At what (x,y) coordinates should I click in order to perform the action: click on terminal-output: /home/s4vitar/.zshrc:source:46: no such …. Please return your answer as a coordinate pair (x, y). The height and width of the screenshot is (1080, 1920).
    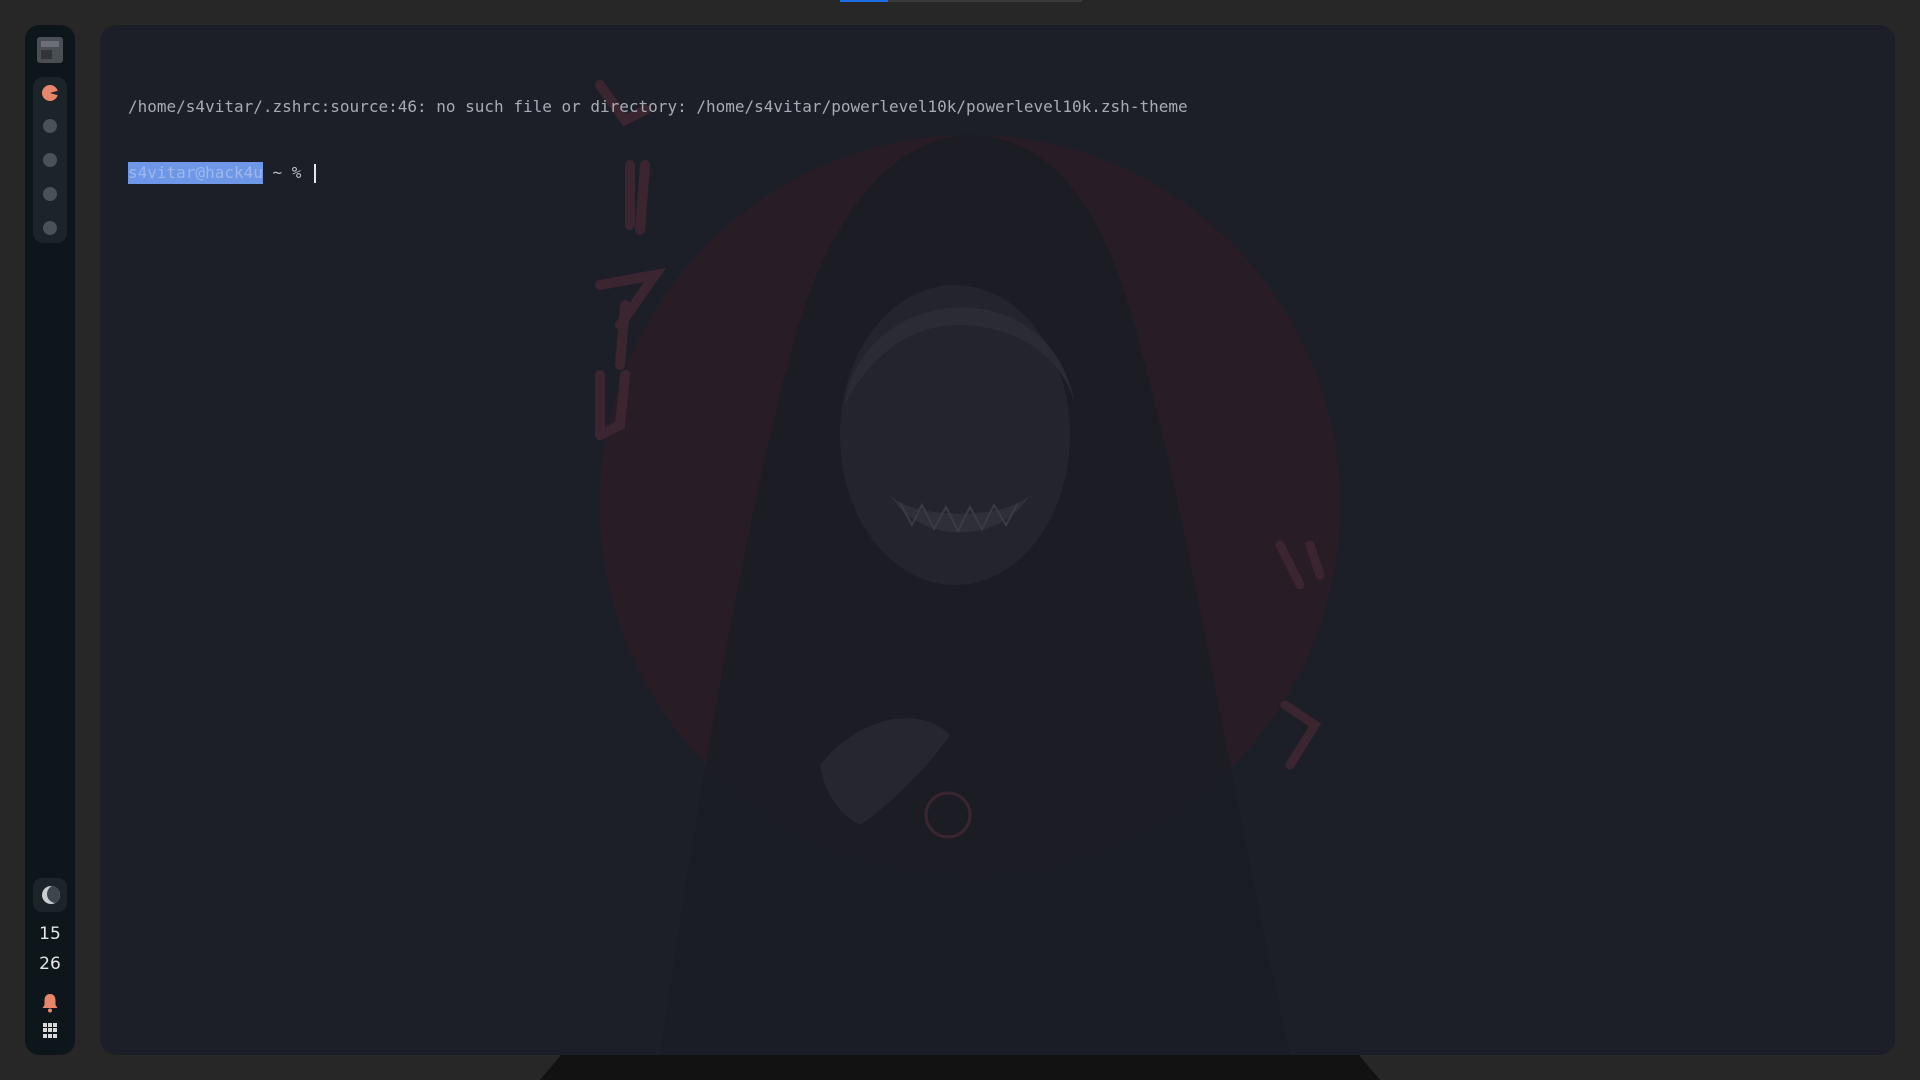
    Looking at the image, I should click on (658, 140).